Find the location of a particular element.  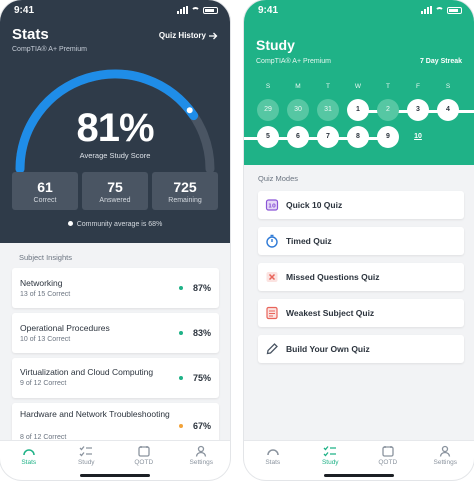

quick-10-quiz-button: 10 Quick 10 Quiz is located at coordinates (361, 205).